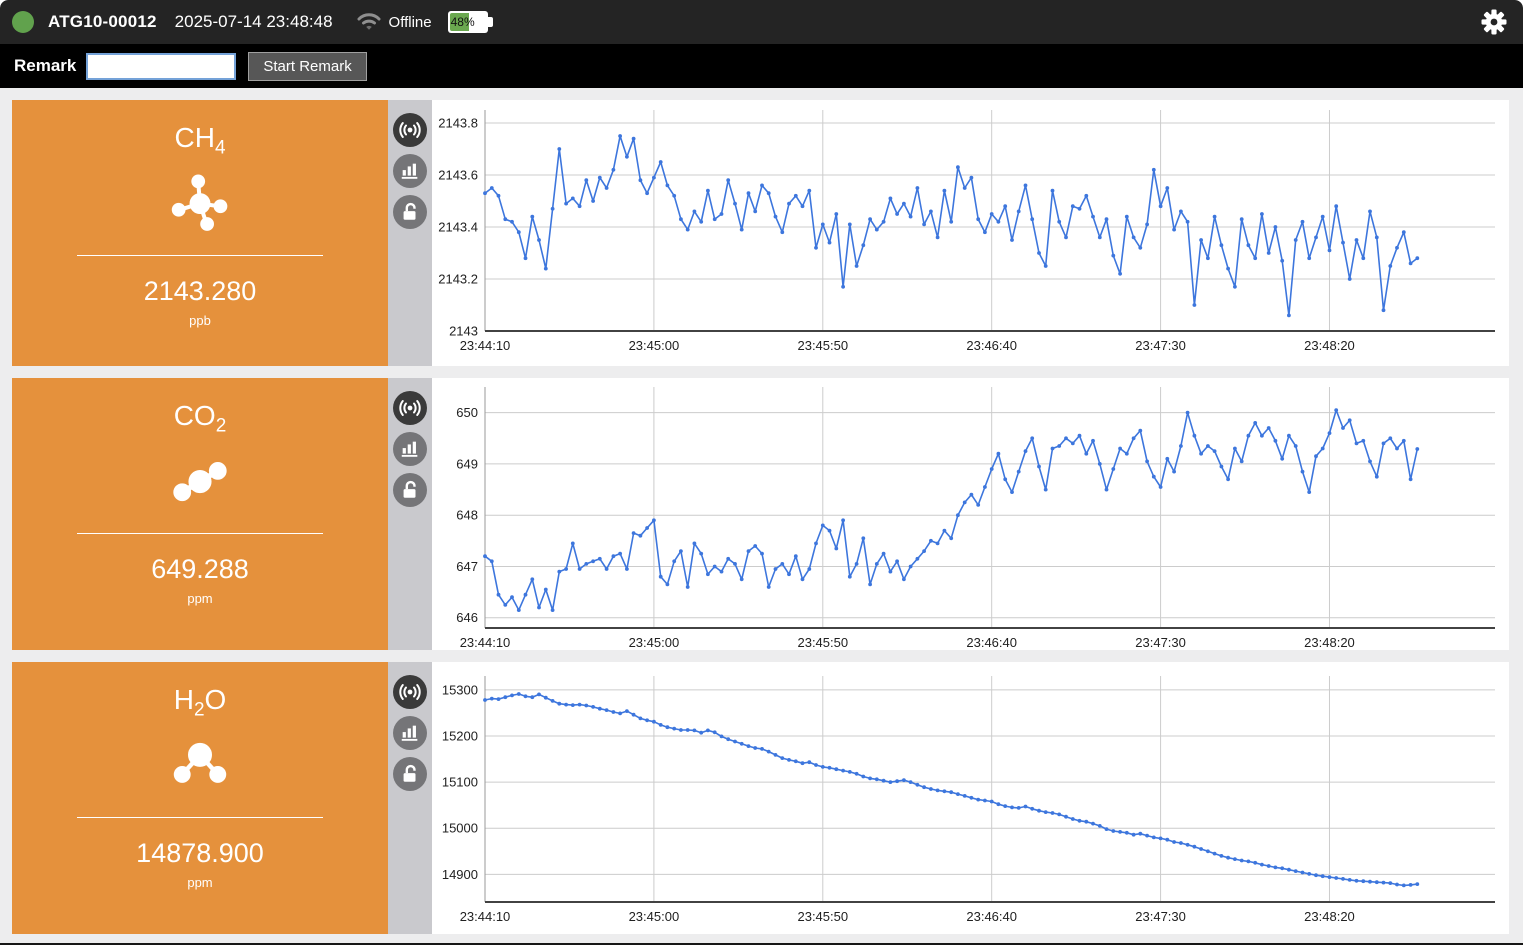 The image size is (1523, 945). Describe the element at coordinates (410, 514) in the screenshot. I see `icon-strip-co2` at that location.